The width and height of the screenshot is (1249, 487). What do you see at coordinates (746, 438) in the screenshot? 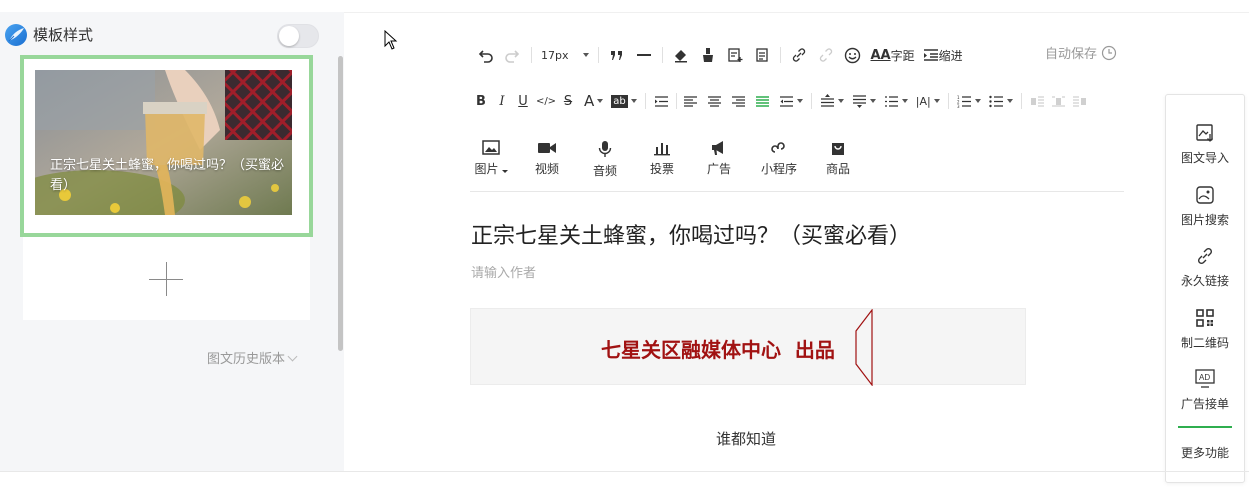
I see `body-paragraph: 谁都知道` at bounding box center [746, 438].